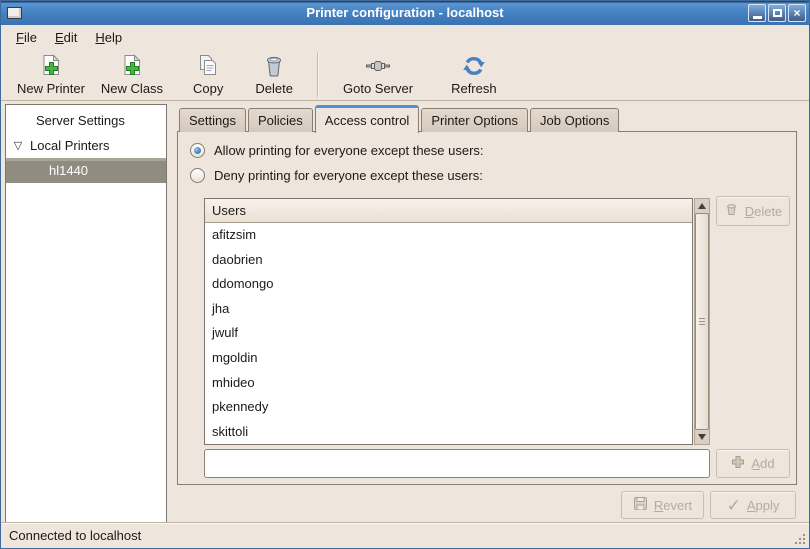  Describe the element at coordinates (702, 437) in the screenshot. I see `scroll-down-icon` at that location.